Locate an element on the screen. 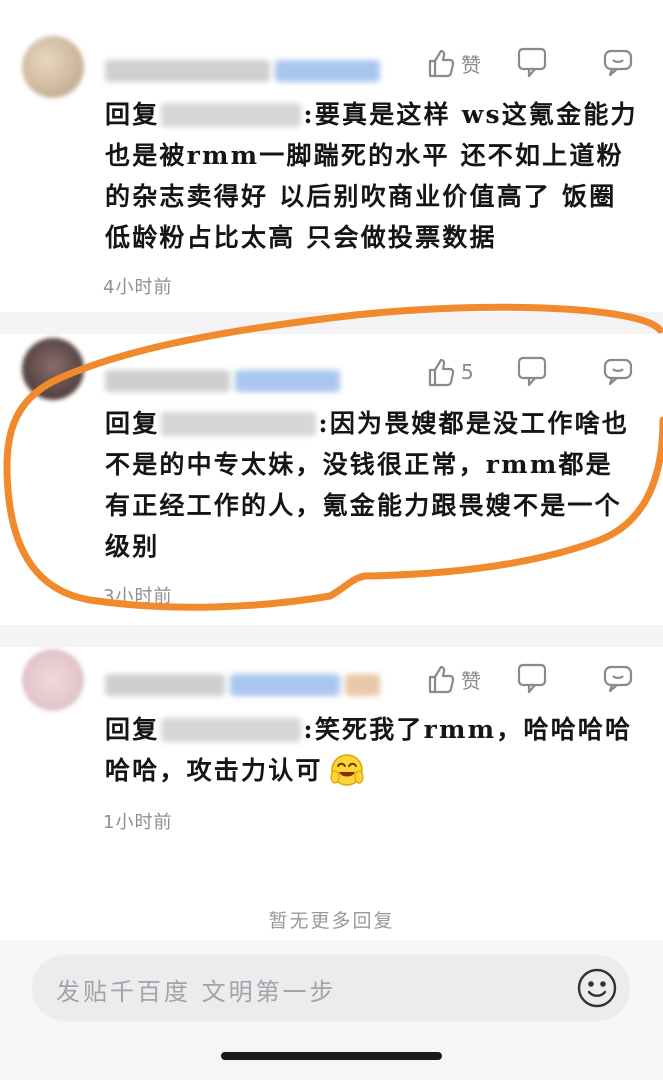 The height and width of the screenshot is (1080, 663). input-placeholder: 发贴千百度 文明第一步 is located at coordinates (196, 992).